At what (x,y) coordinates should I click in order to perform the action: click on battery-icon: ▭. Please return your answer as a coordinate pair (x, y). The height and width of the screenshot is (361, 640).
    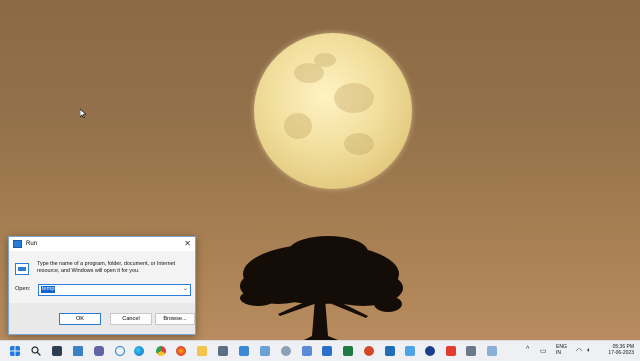
    Looking at the image, I should click on (543, 351).